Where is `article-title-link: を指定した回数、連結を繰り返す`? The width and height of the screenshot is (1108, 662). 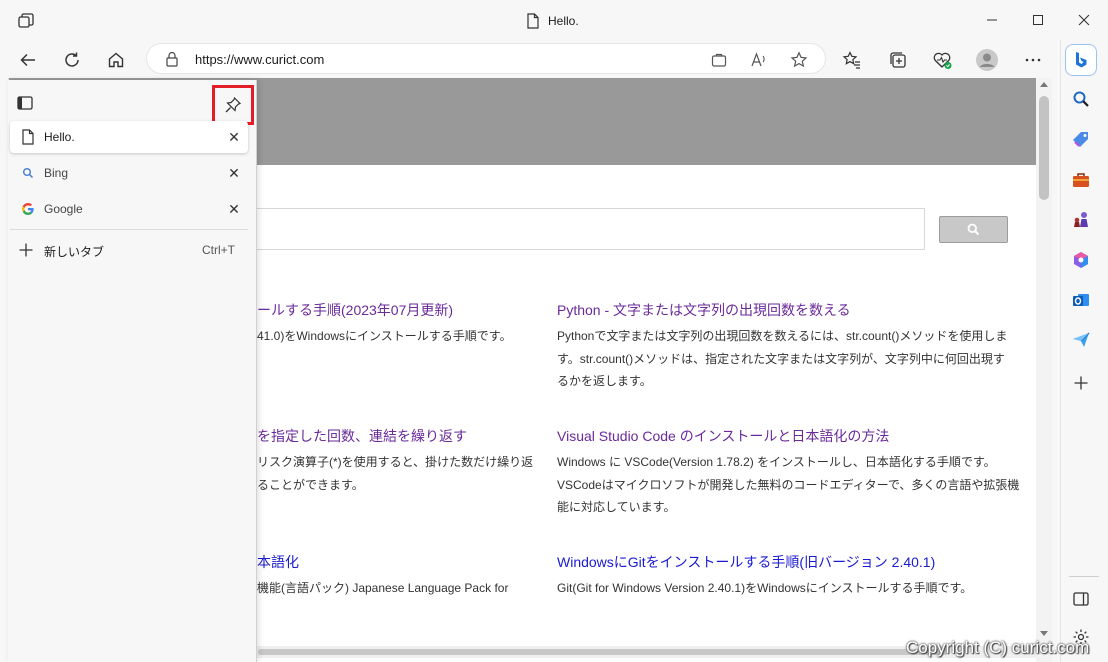 article-title-link: を指定した回数、連結を繰り返す is located at coordinates (395, 436).